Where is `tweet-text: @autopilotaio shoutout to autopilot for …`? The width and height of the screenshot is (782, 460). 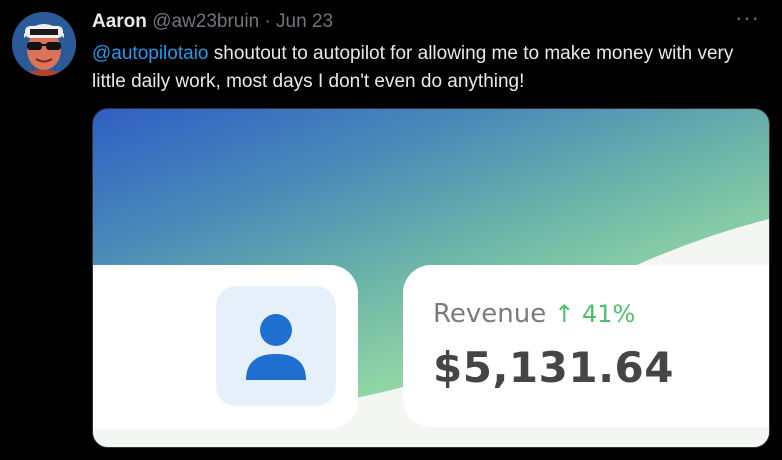 tweet-text: @autopilotaio shoutout to autopilot for … is located at coordinates (427, 68).